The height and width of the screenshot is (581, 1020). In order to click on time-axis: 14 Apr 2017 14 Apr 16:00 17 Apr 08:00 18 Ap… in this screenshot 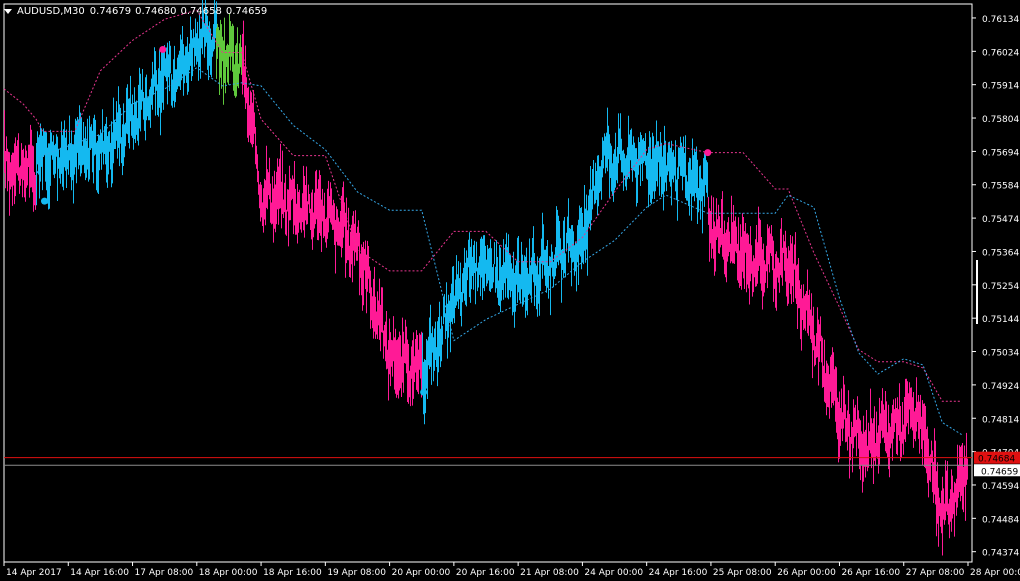, I will do `click(511, 570)`.